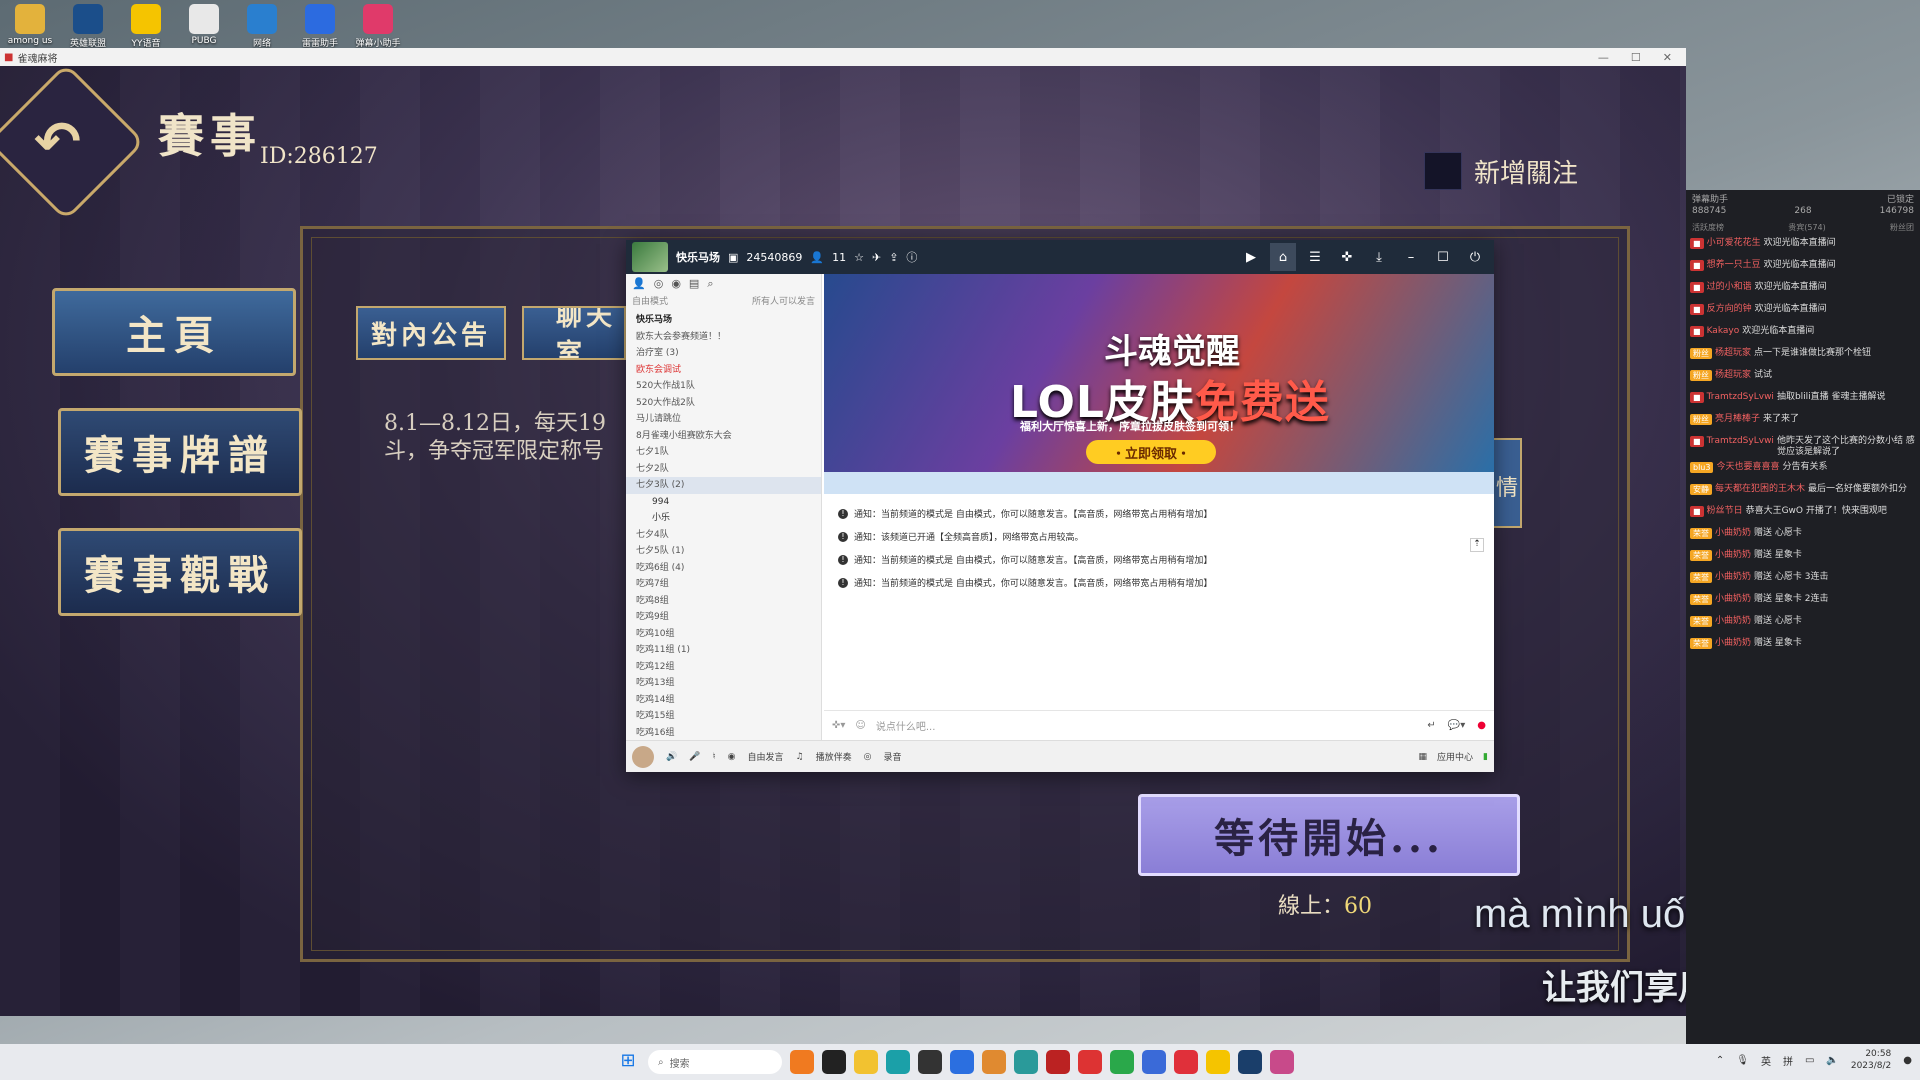 The width and height of the screenshot is (1920, 1080). What do you see at coordinates (676, 284) in the screenshot?
I see `location-icon: ◉` at bounding box center [676, 284].